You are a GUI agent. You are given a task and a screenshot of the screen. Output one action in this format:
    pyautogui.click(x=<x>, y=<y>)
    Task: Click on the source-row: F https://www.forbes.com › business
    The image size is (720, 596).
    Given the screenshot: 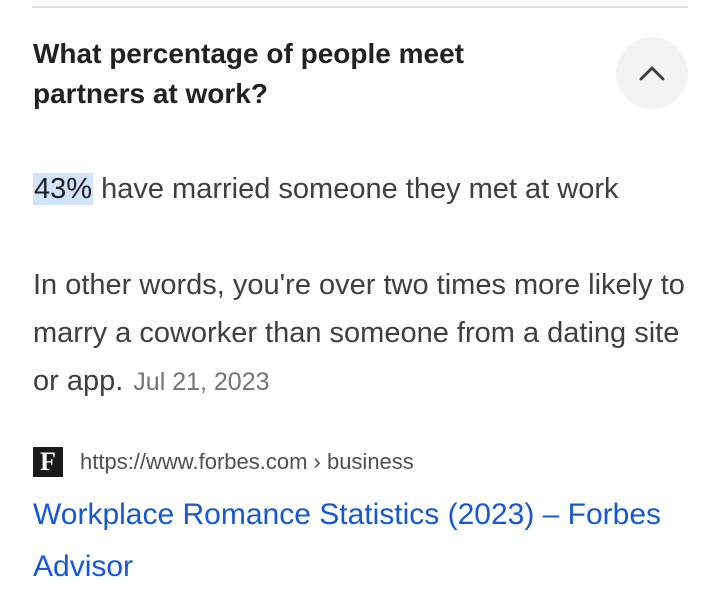 What is the action you would take?
    pyautogui.click(x=223, y=462)
    